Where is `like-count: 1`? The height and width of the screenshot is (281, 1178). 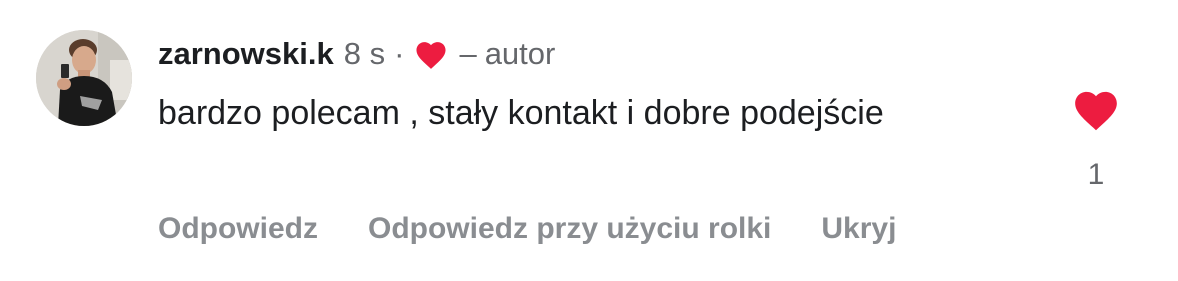
like-count: 1 is located at coordinates (1096, 174).